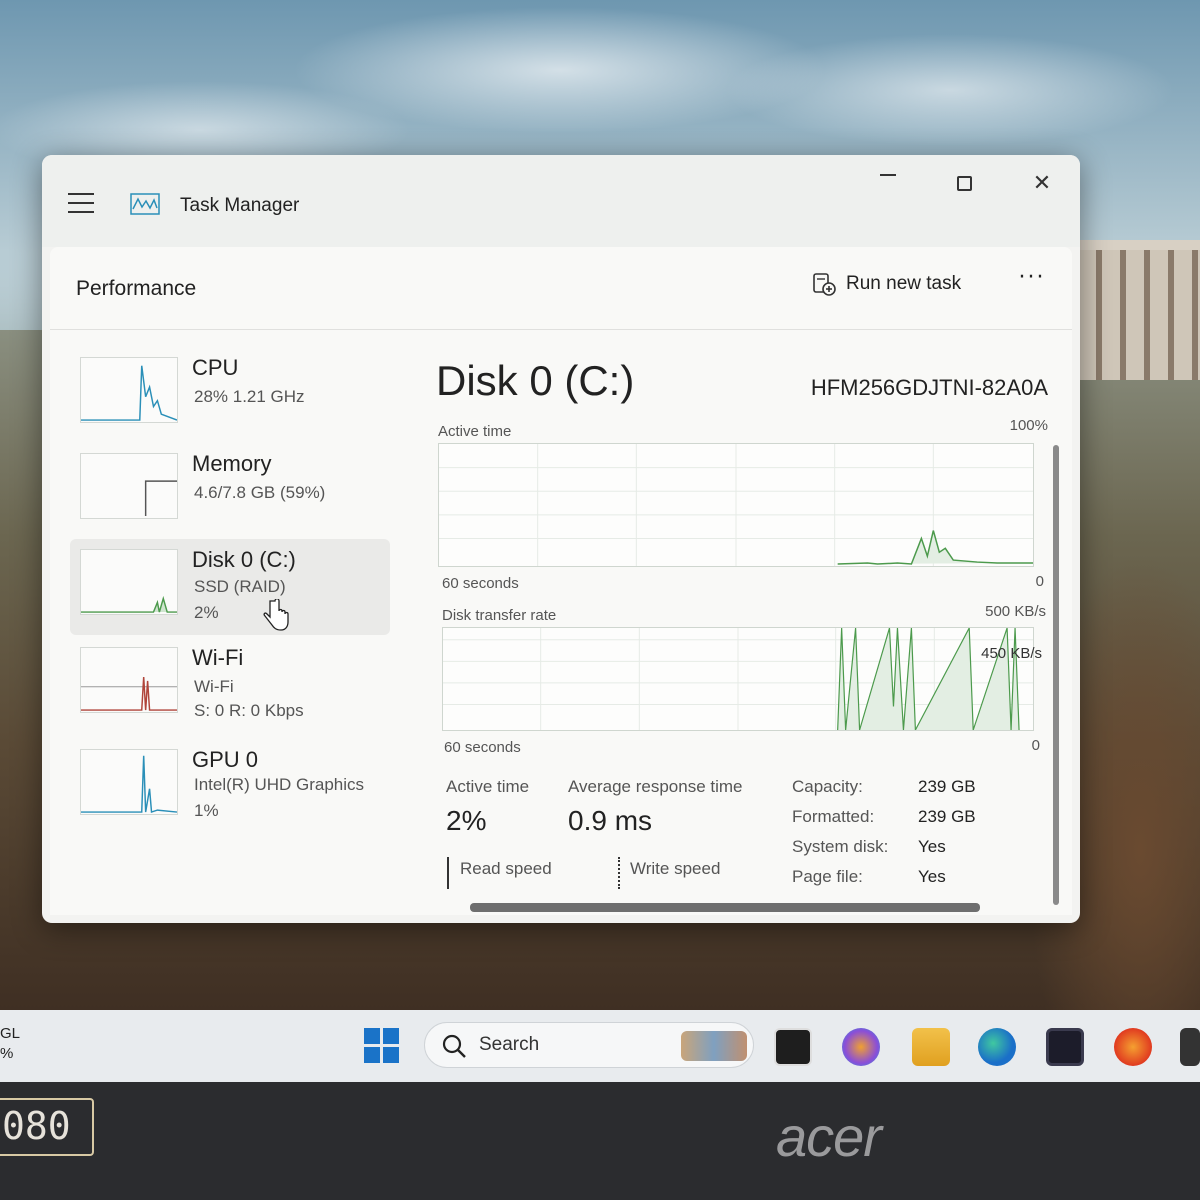  What do you see at coordinates (561, 201) in the screenshot?
I see `title-bar: Task Manager ✕` at bounding box center [561, 201].